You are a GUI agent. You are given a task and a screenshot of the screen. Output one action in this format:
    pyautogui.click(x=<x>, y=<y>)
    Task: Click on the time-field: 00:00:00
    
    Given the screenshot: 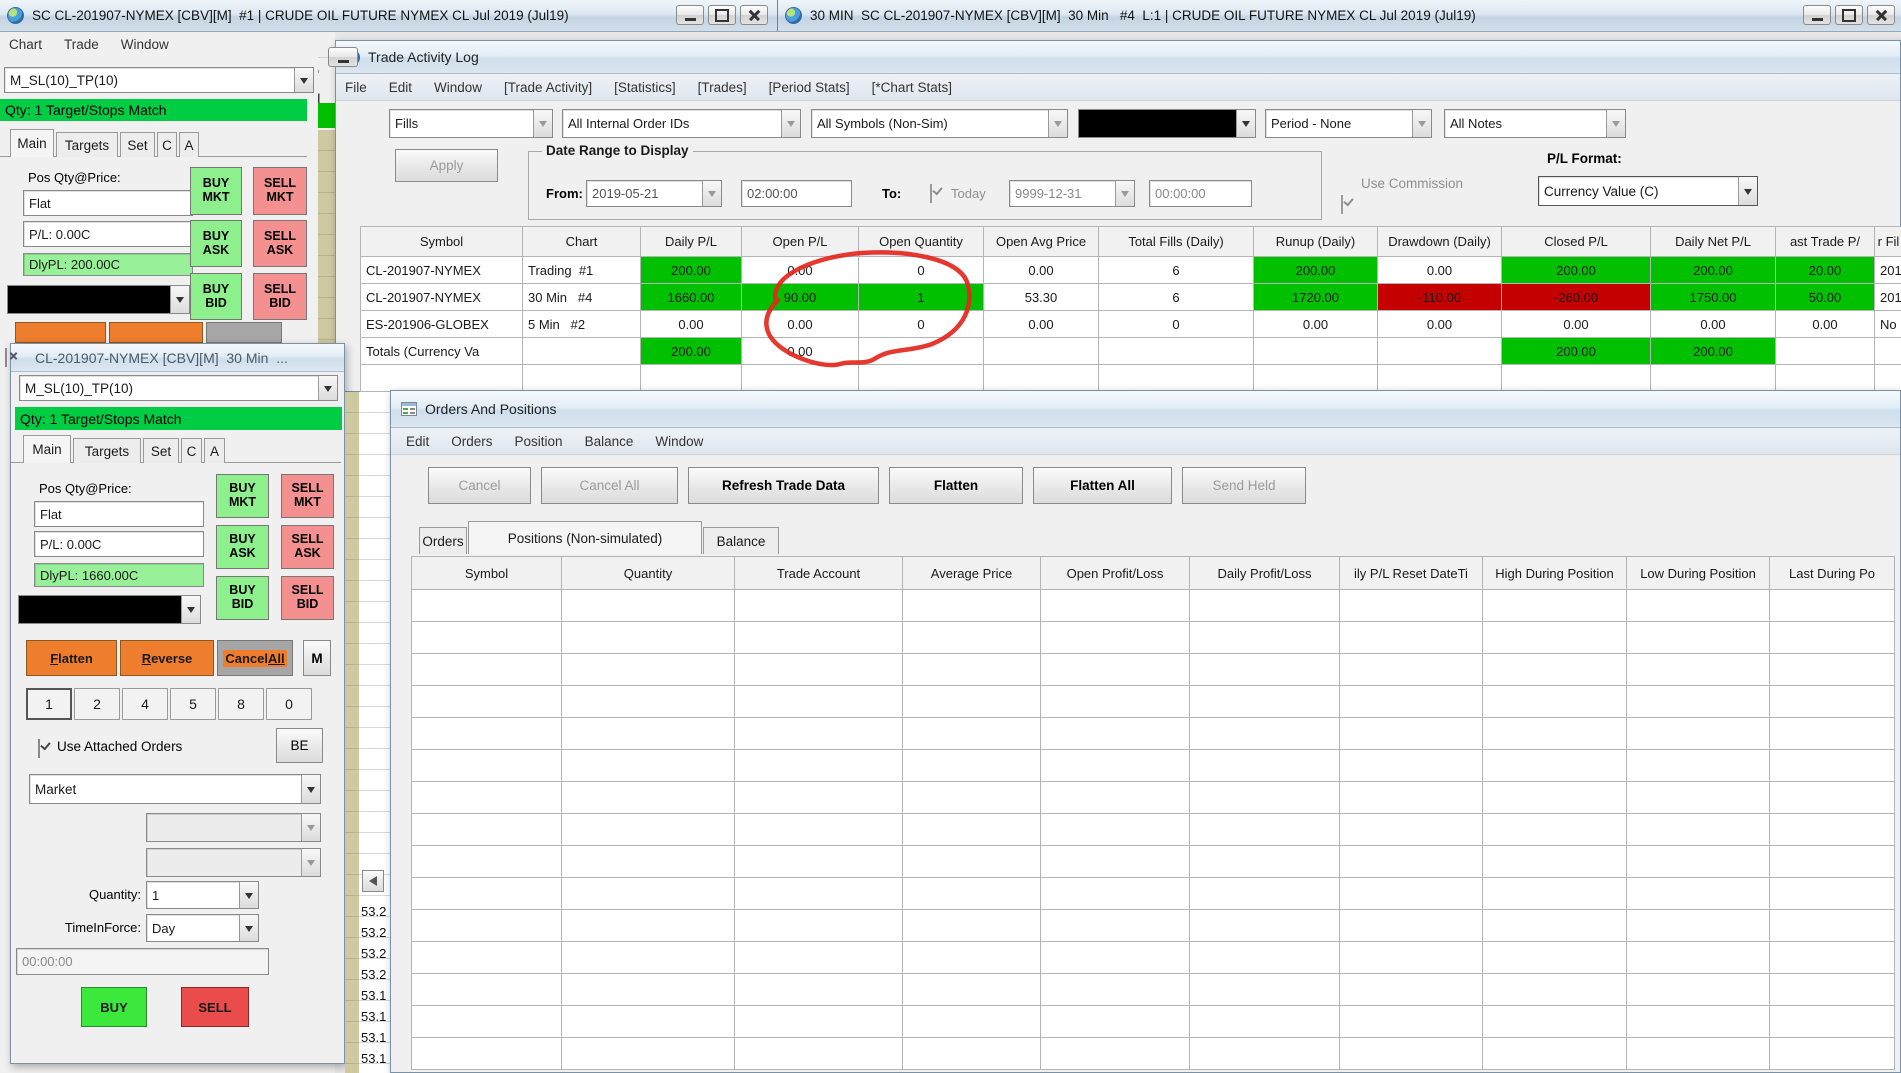 What is the action you would take?
    pyautogui.click(x=142, y=961)
    